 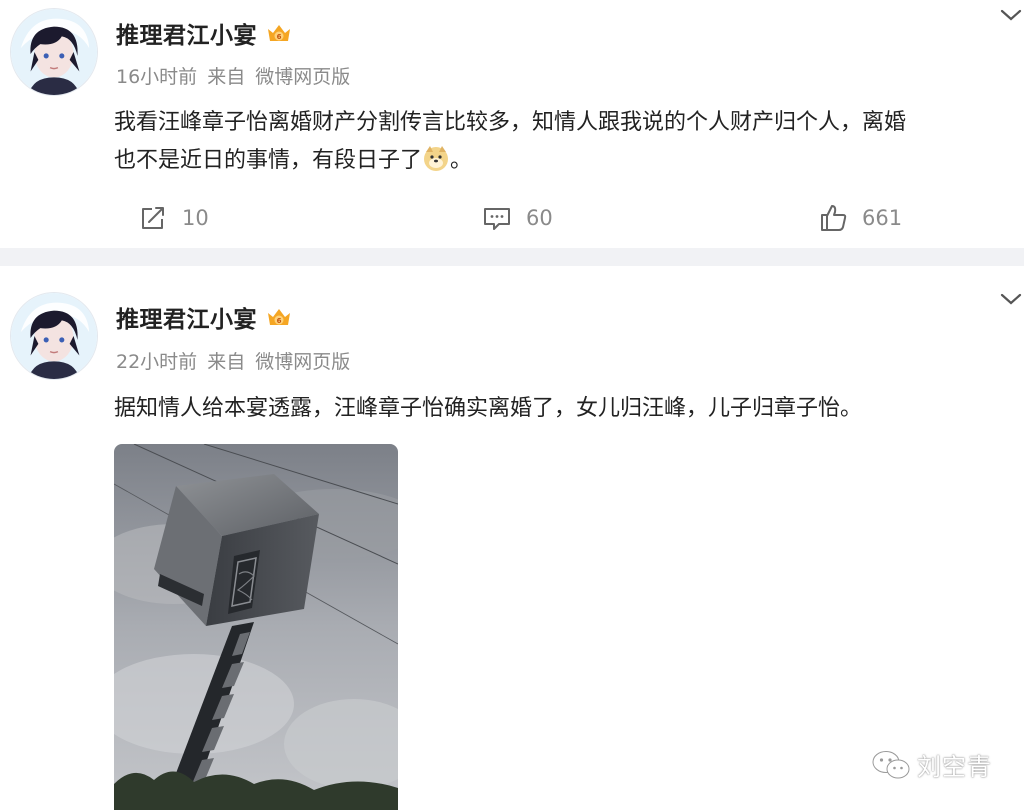 I want to click on comment-icon, so click(x=497, y=219).